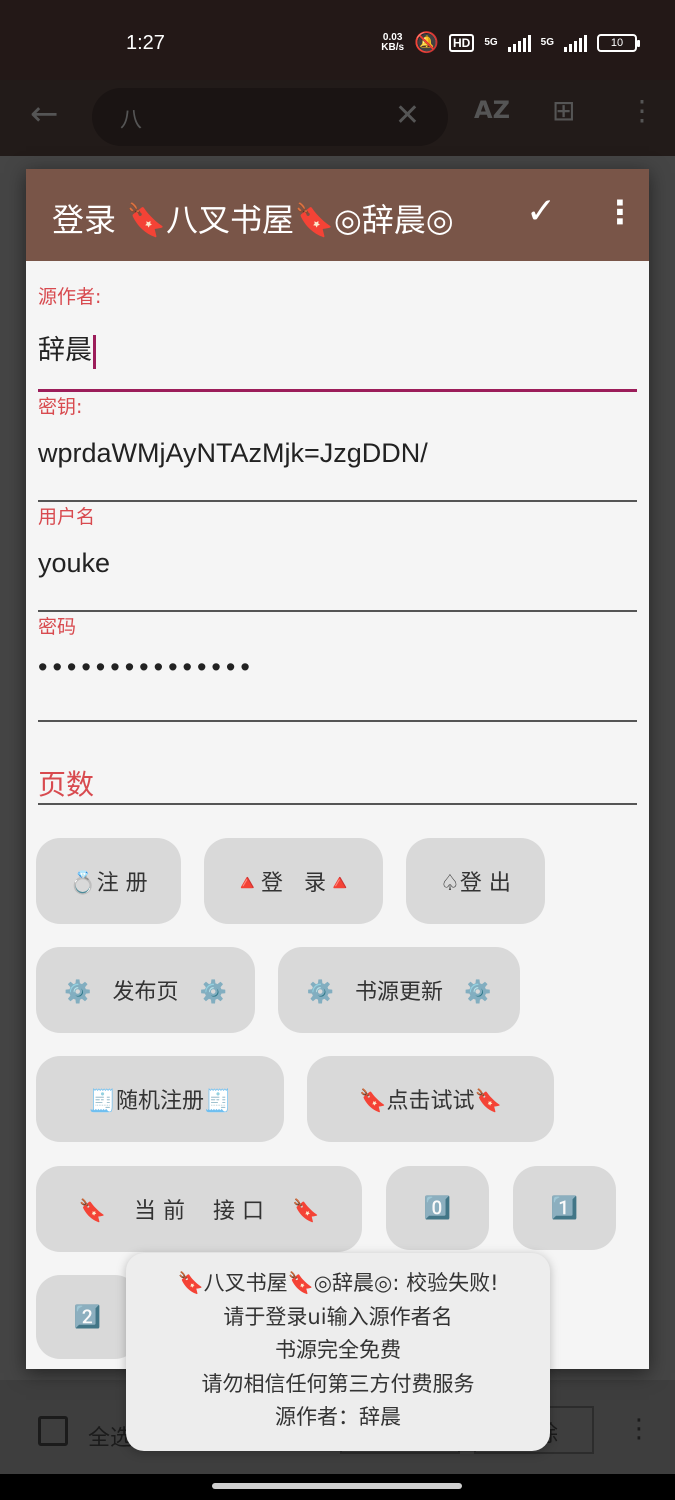  Describe the element at coordinates (541, 211) in the screenshot. I see `confirm-check-icon: ✓` at that location.